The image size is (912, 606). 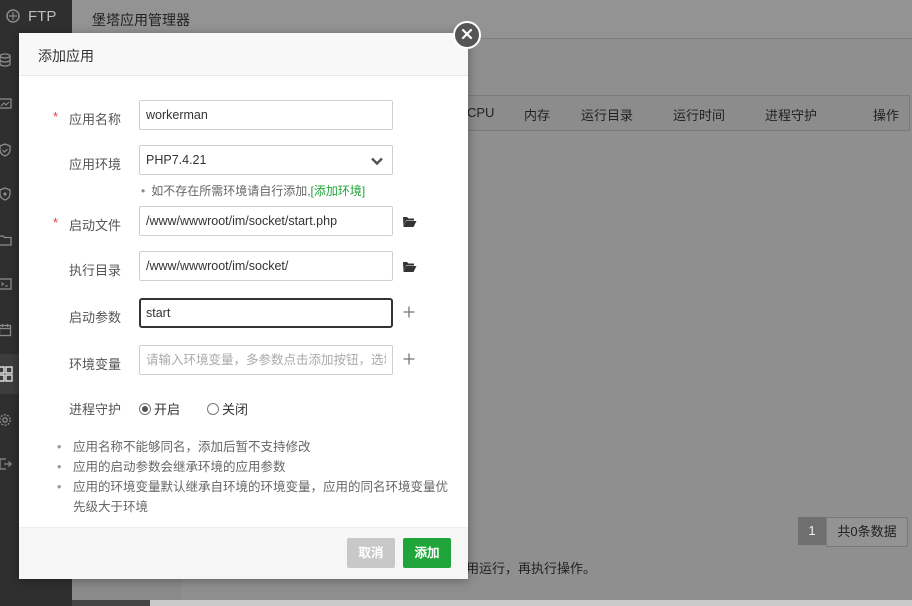 I want to click on env-hint-text: 如不存在所需环境请自行添加,, so click(x=231, y=191).